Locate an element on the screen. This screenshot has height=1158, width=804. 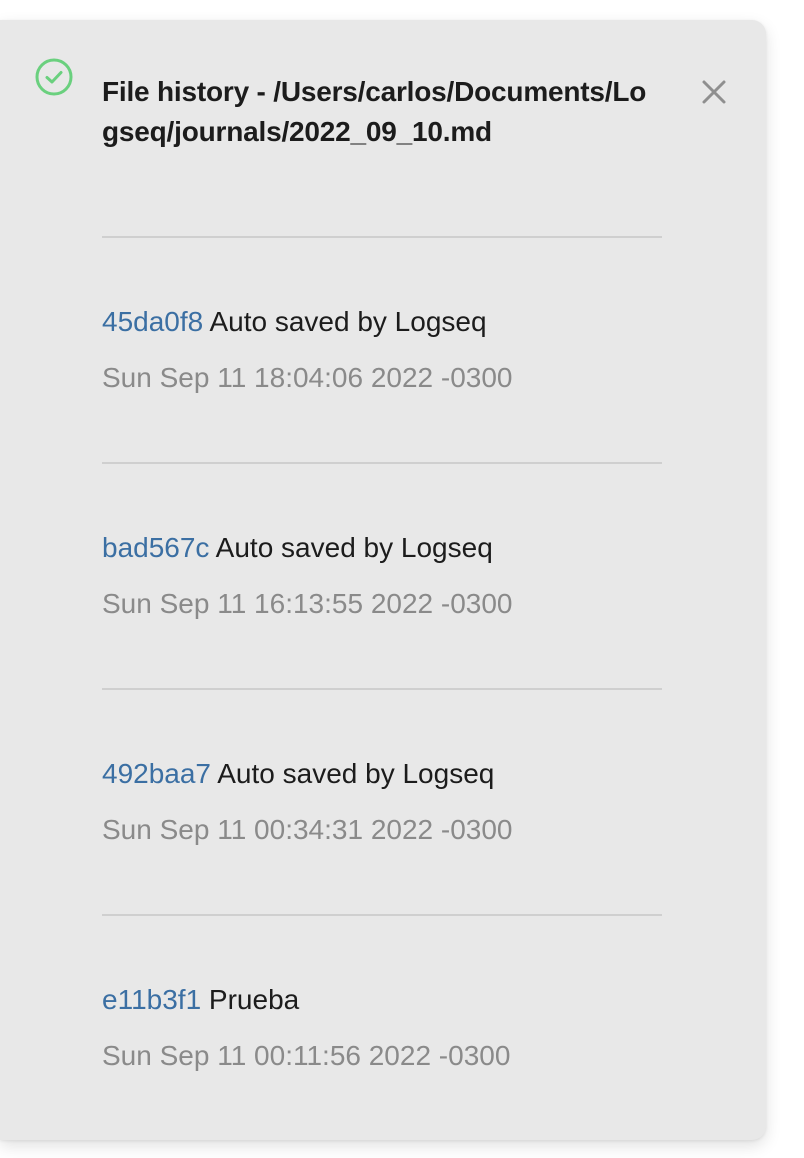
commit-line: bad567c Auto saved by Logseq is located at coordinates (402, 548).